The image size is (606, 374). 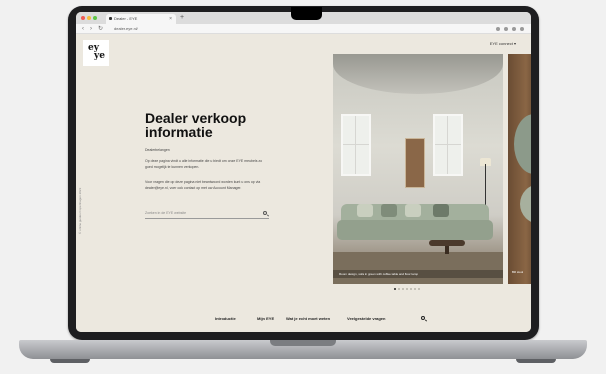 What do you see at coordinates (536, 361) in the screenshot?
I see `laptop-foot-right` at bounding box center [536, 361].